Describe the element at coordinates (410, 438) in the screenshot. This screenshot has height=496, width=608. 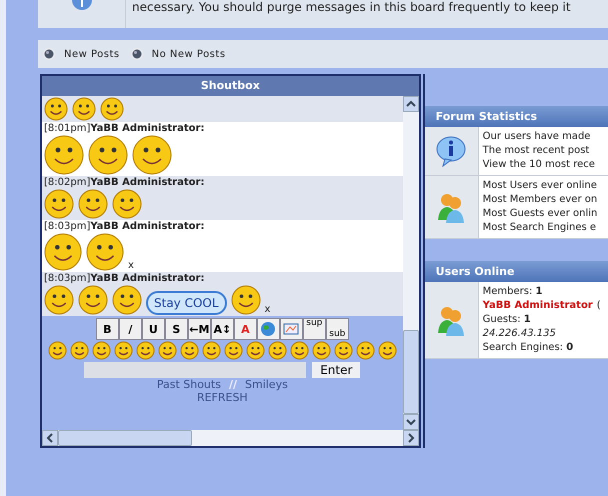
I see `scroll-right-icon` at that location.